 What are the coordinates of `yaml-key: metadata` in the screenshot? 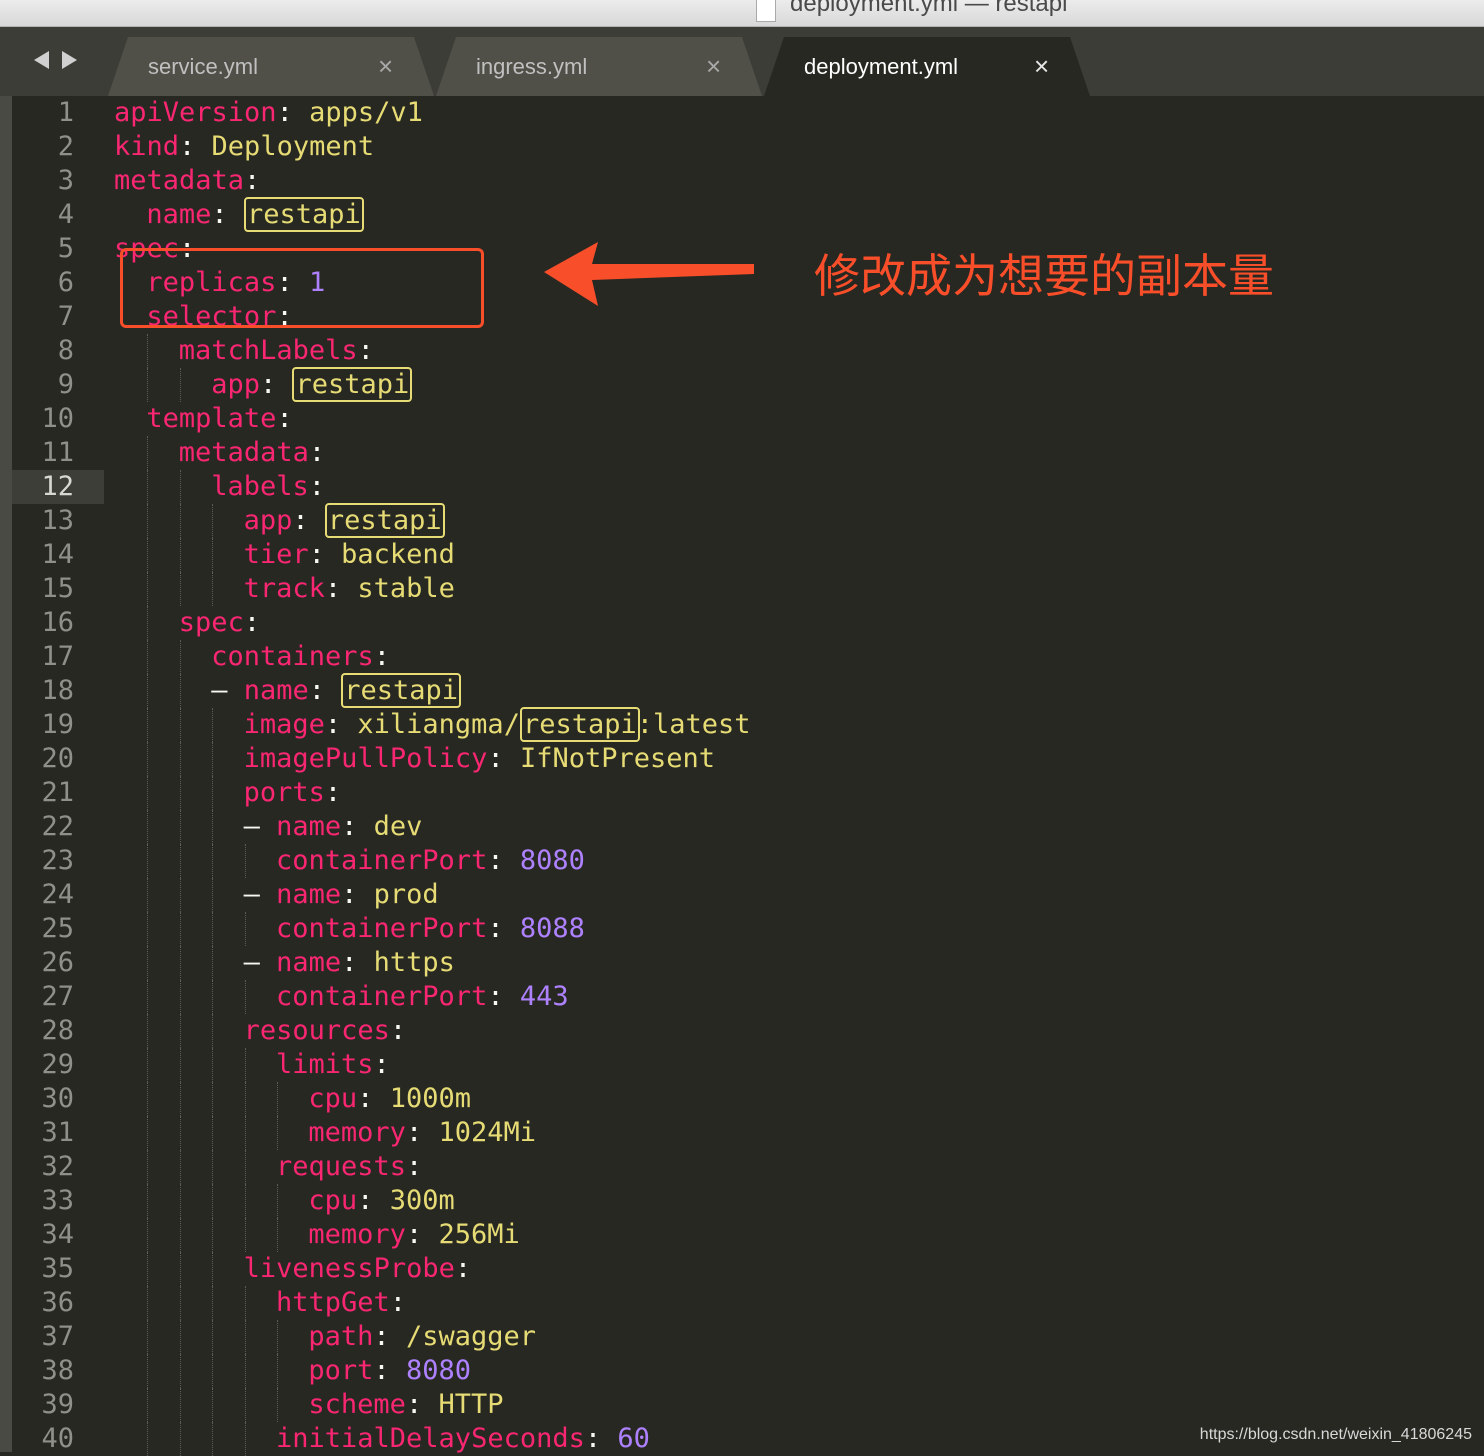 It's located at (243, 452).